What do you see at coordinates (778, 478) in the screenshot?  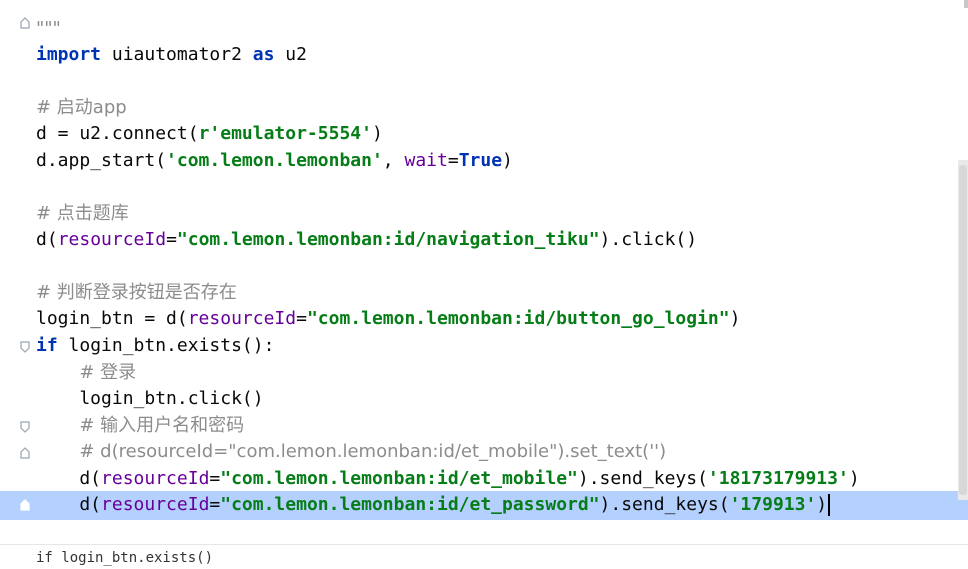 I see `token-str: '18173179913'` at bounding box center [778, 478].